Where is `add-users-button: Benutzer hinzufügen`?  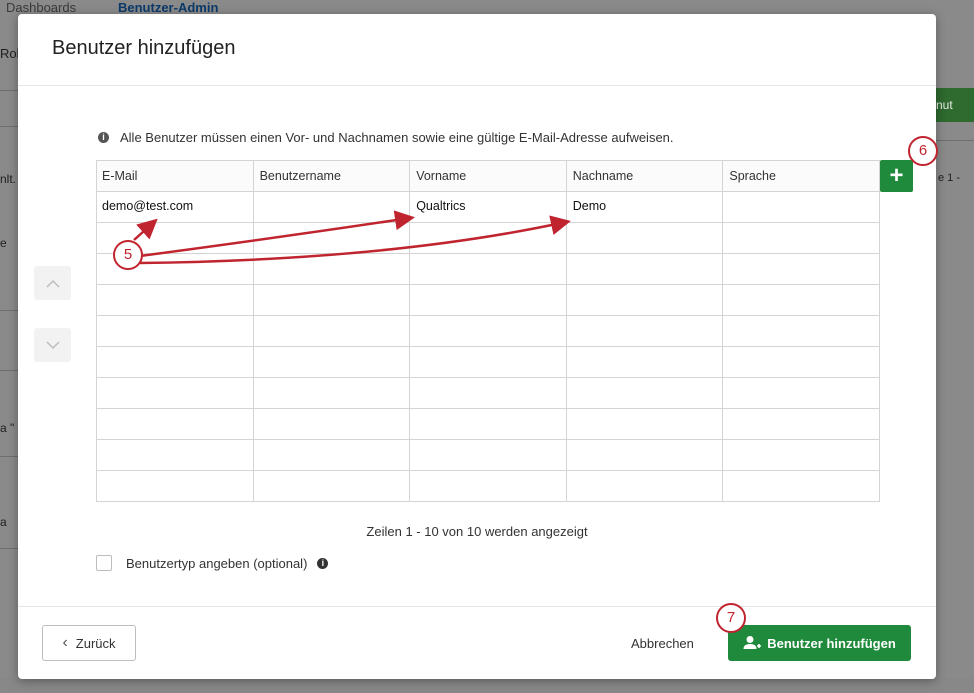
add-users-button: Benutzer hinzufügen is located at coordinates (819, 643).